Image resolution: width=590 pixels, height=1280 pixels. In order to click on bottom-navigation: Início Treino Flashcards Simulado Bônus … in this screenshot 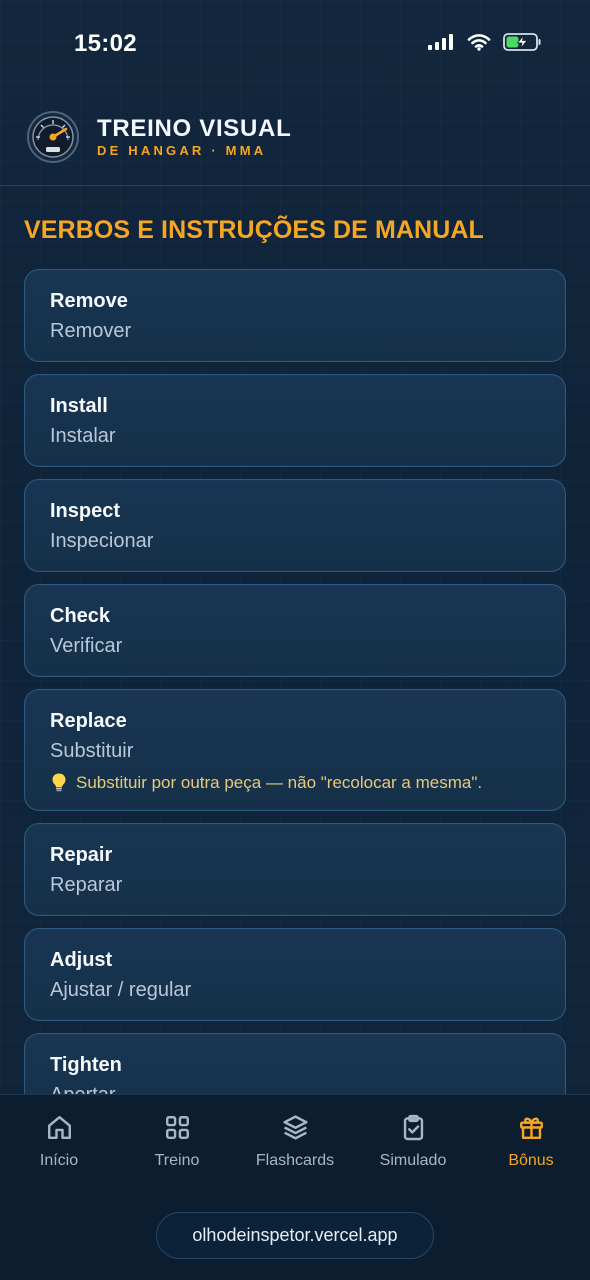, I will do `click(295, 1187)`.